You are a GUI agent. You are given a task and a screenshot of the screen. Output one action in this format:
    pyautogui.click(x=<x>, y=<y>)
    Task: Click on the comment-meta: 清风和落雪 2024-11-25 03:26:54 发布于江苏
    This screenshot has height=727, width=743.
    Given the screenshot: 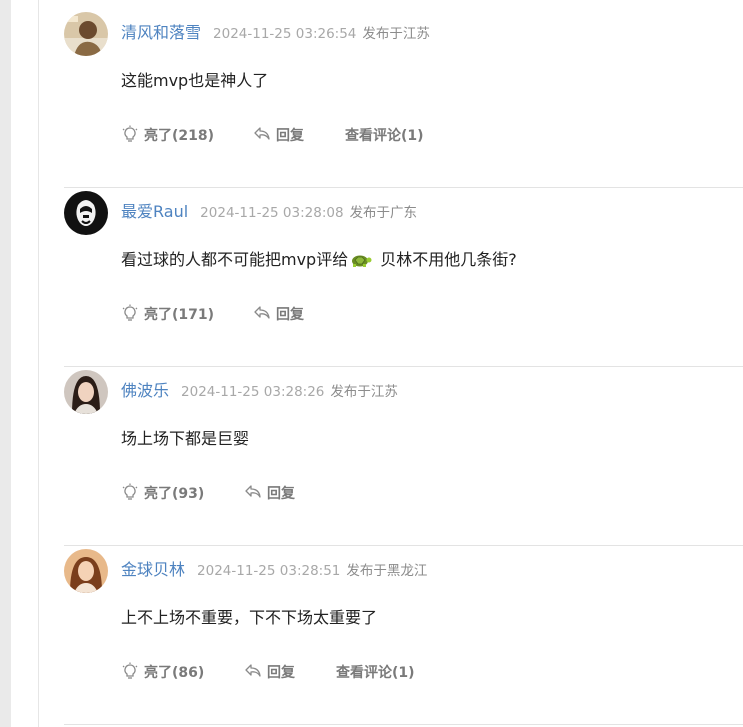 What is the action you would take?
    pyautogui.click(x=275, y=33)
    